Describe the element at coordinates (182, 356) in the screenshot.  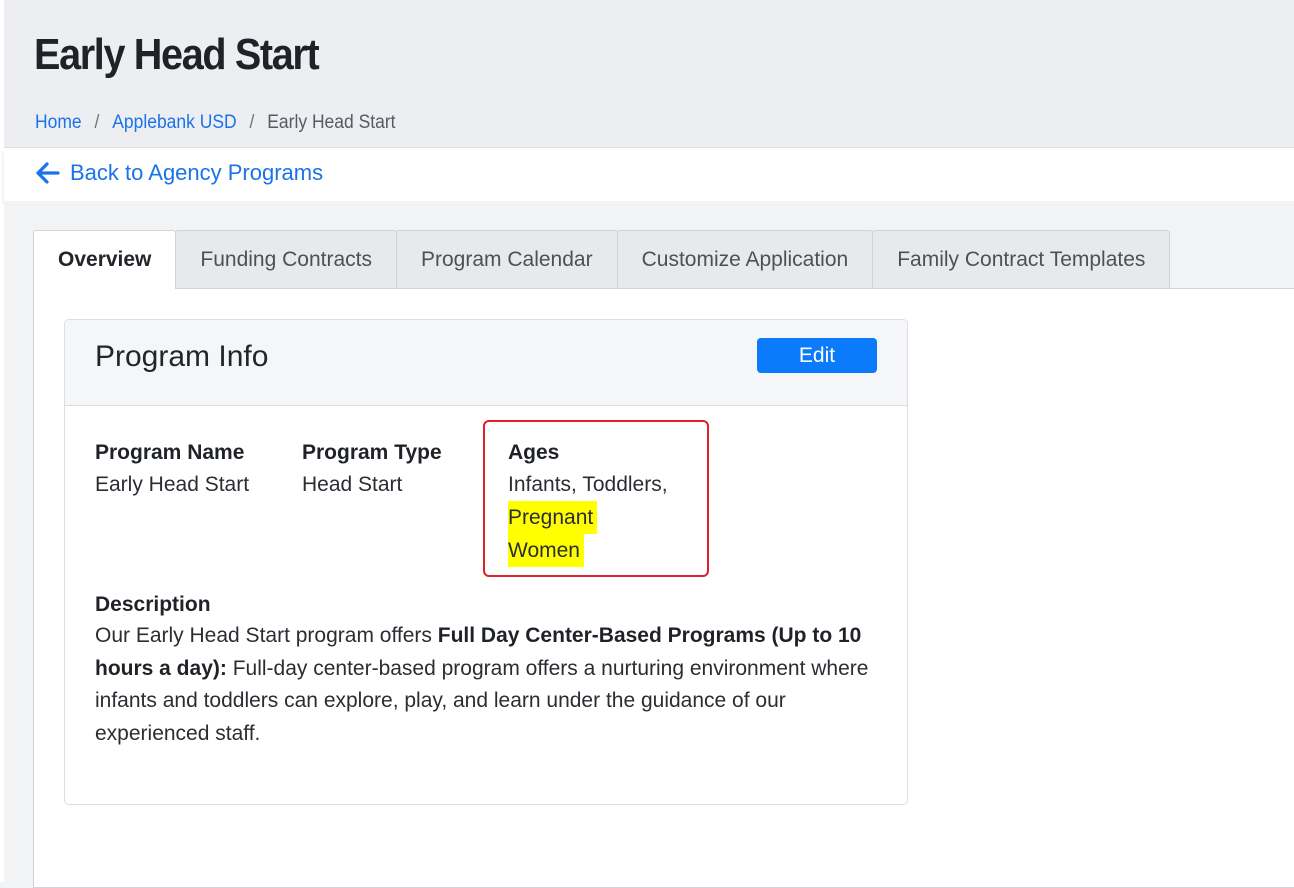
I see `card-title: Program Info` at that location.